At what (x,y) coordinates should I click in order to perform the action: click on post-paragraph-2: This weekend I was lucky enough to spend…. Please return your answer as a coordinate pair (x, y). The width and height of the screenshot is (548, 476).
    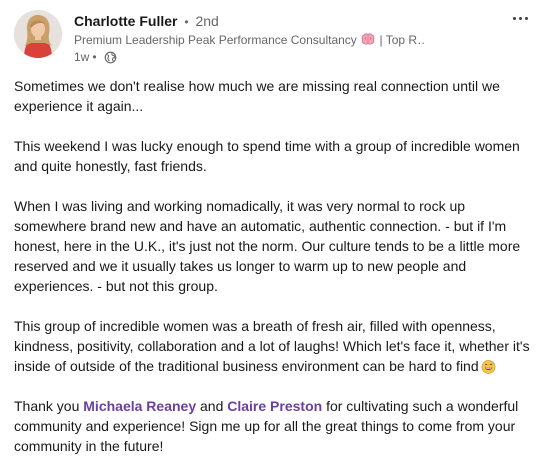
    Looking at the image, I should click on (267, 156).